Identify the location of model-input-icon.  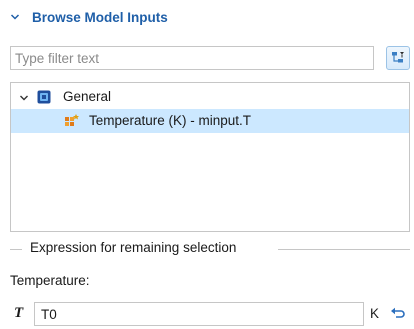
(72, 120).